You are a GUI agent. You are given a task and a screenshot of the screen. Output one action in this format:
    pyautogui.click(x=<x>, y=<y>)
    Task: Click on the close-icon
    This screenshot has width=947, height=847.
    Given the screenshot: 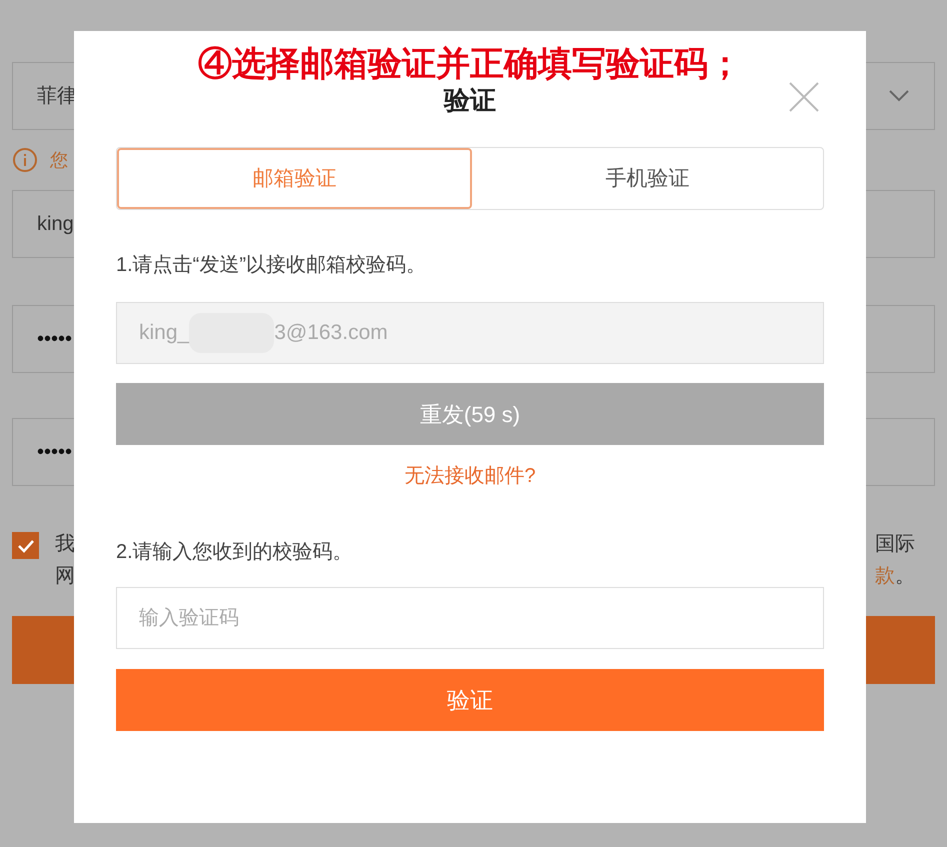 What is the action you would take?
    pyautogui.click(x=804, y=97)
    